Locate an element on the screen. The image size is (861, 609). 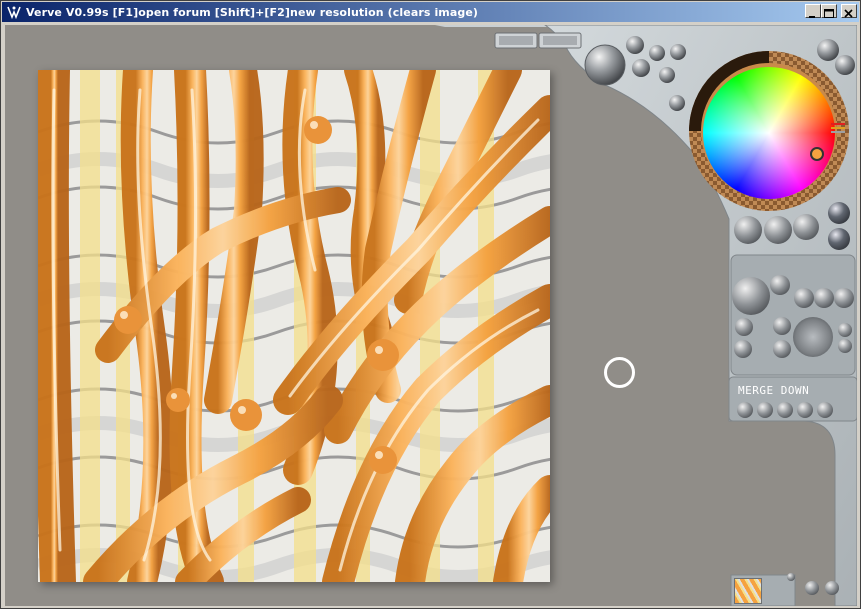
brush-flow-knob is located at coordinates (806, 227).